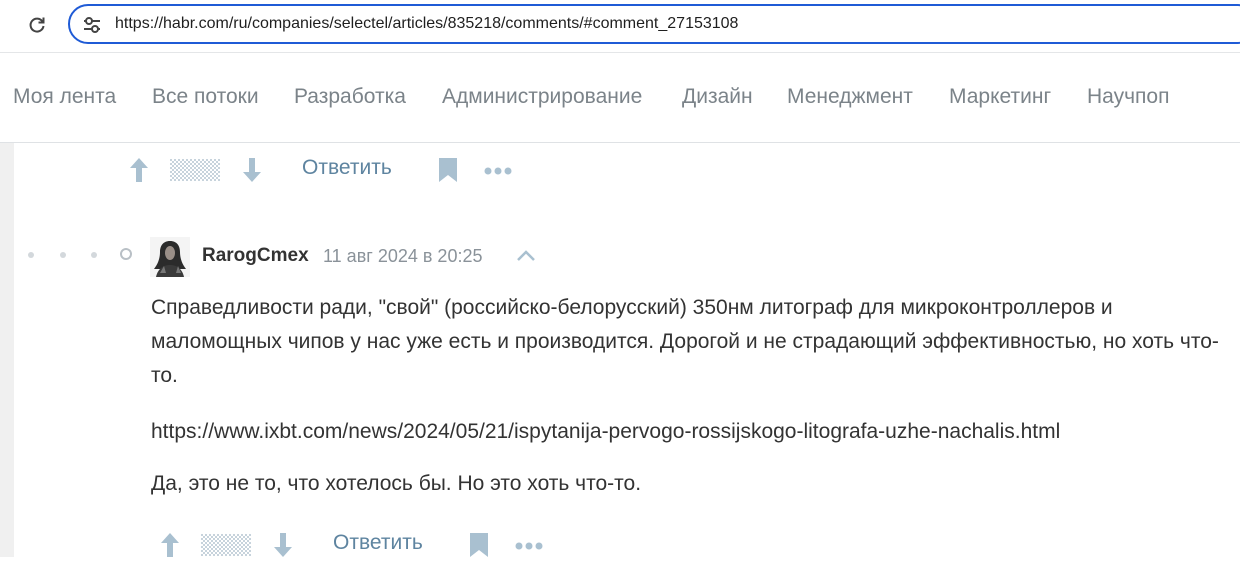 The height and width of the screenshot is (565, 1240). I want to click on comment-author: RarogCmex, so click(255, 256).